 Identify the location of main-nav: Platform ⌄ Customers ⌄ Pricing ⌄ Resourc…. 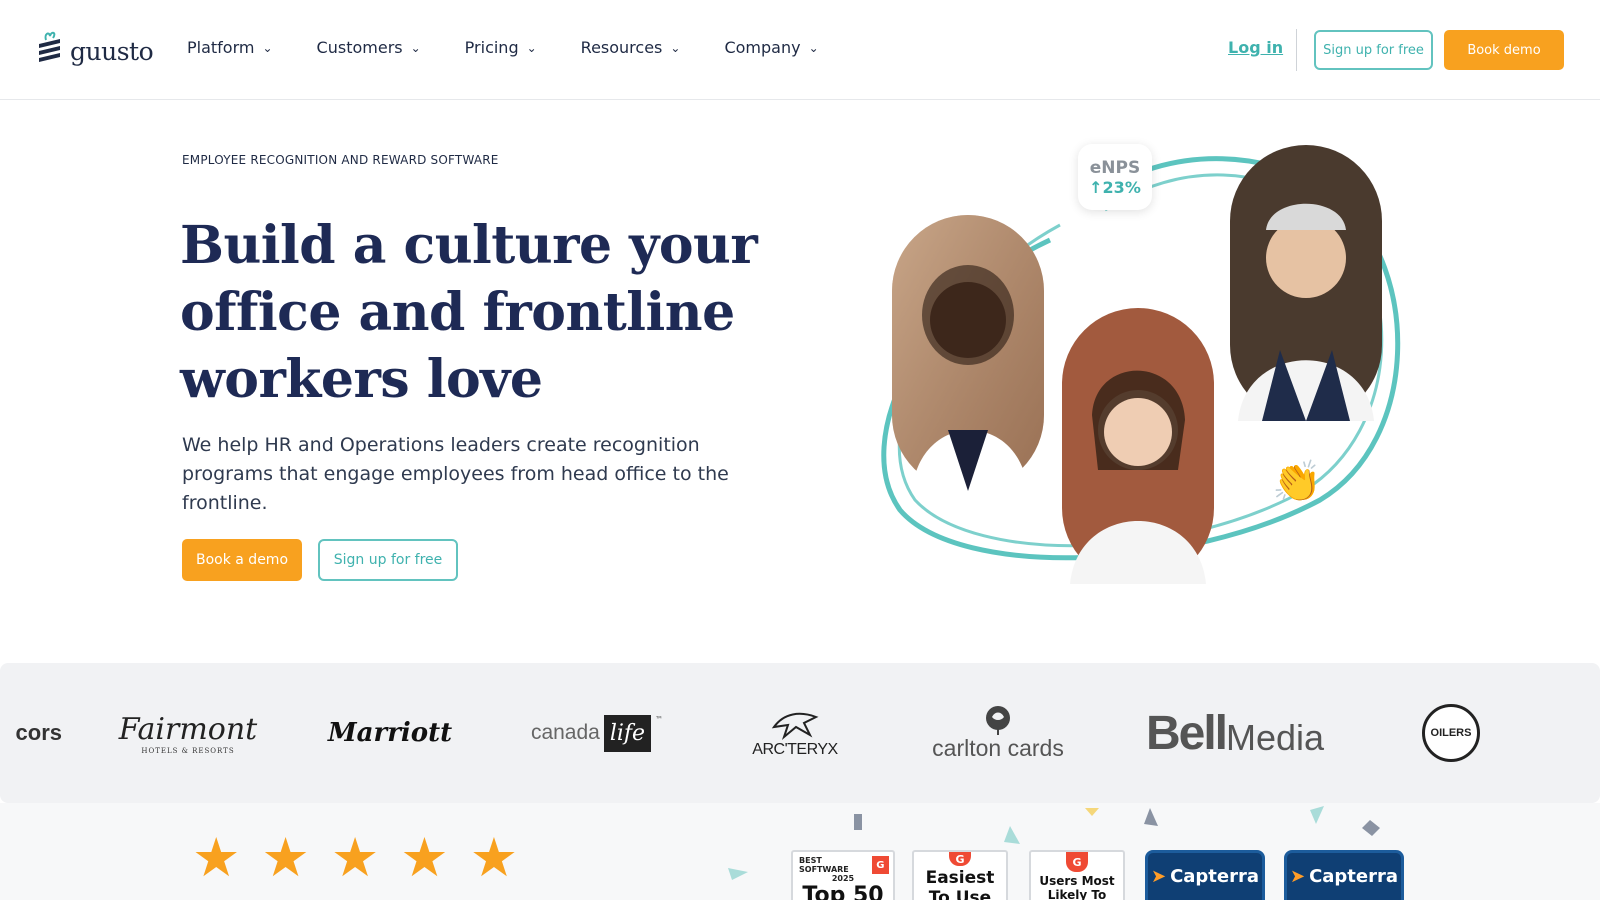
(503, 47).